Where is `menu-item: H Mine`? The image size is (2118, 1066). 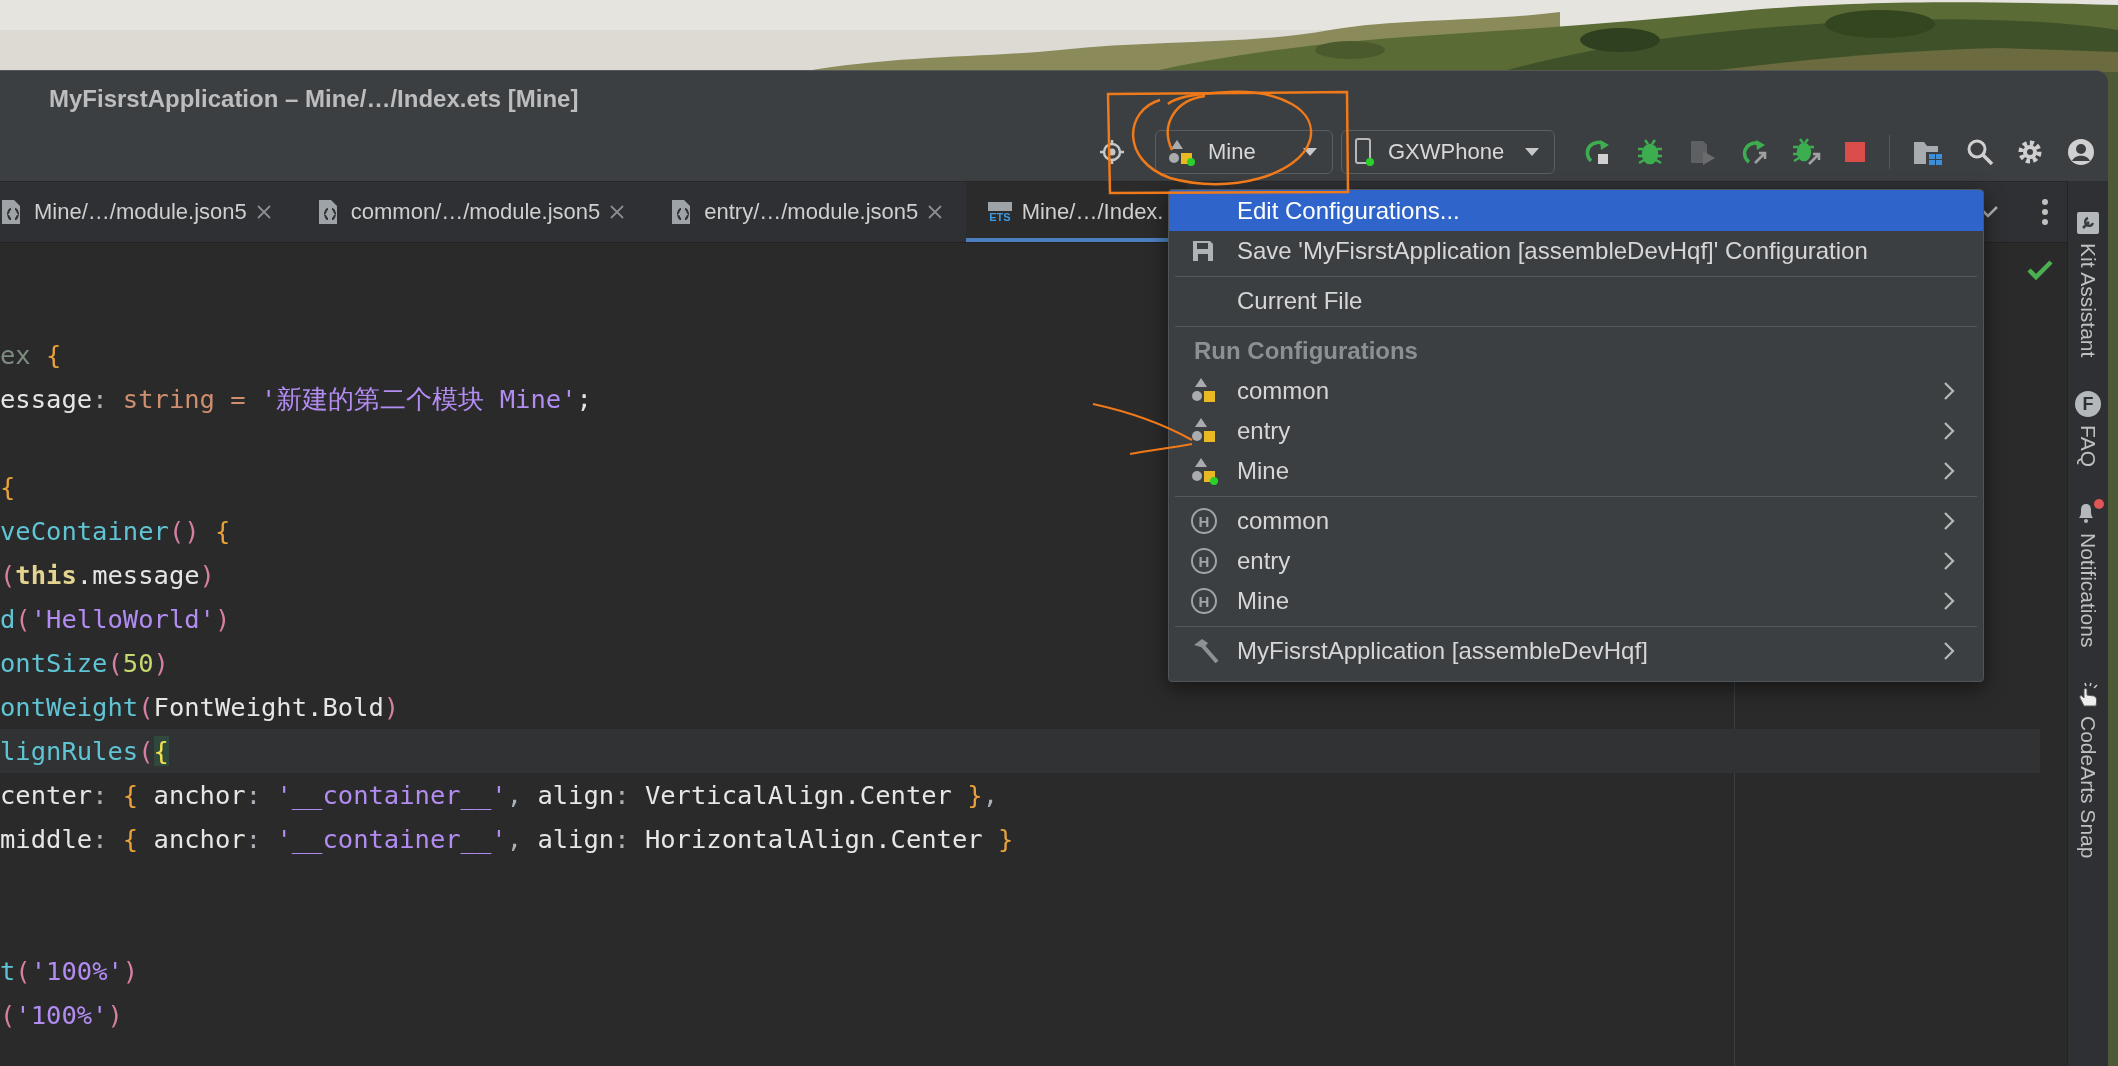
menu-item: H Mine is located at coordinates (1576, 601).